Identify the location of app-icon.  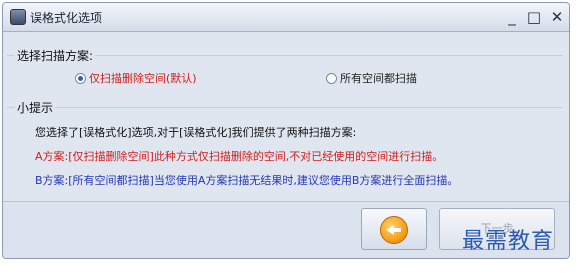
(18, 17).